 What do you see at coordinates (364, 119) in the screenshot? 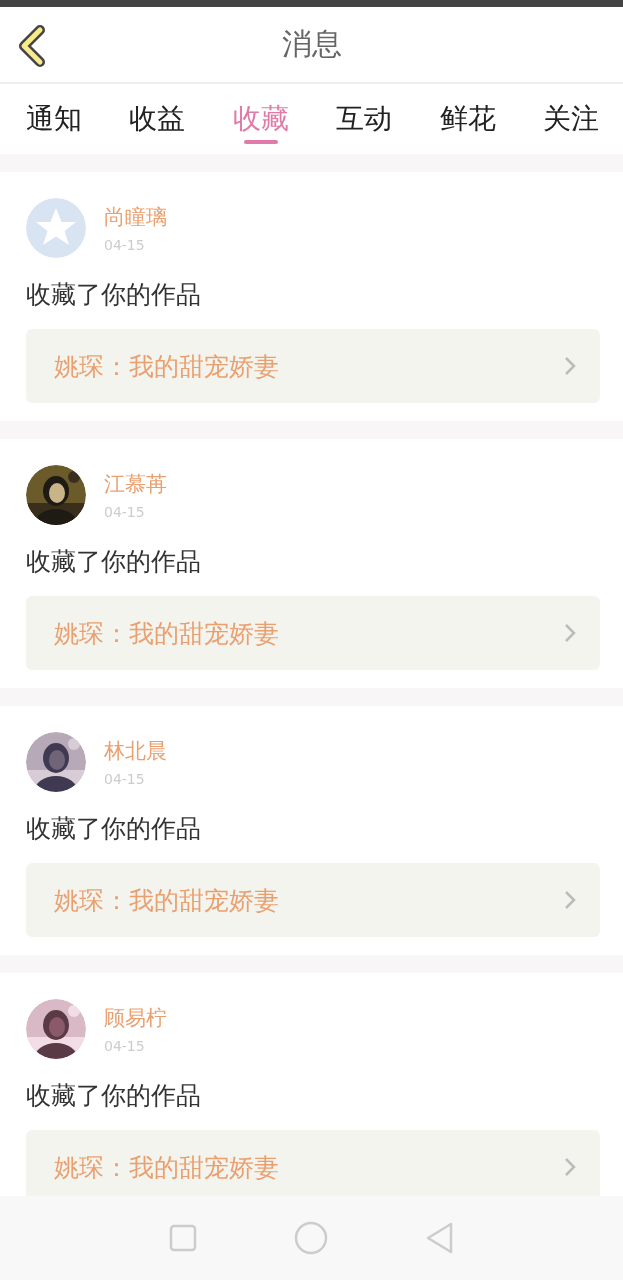
I see `tab: 互动` at bounding box center [364, 119].